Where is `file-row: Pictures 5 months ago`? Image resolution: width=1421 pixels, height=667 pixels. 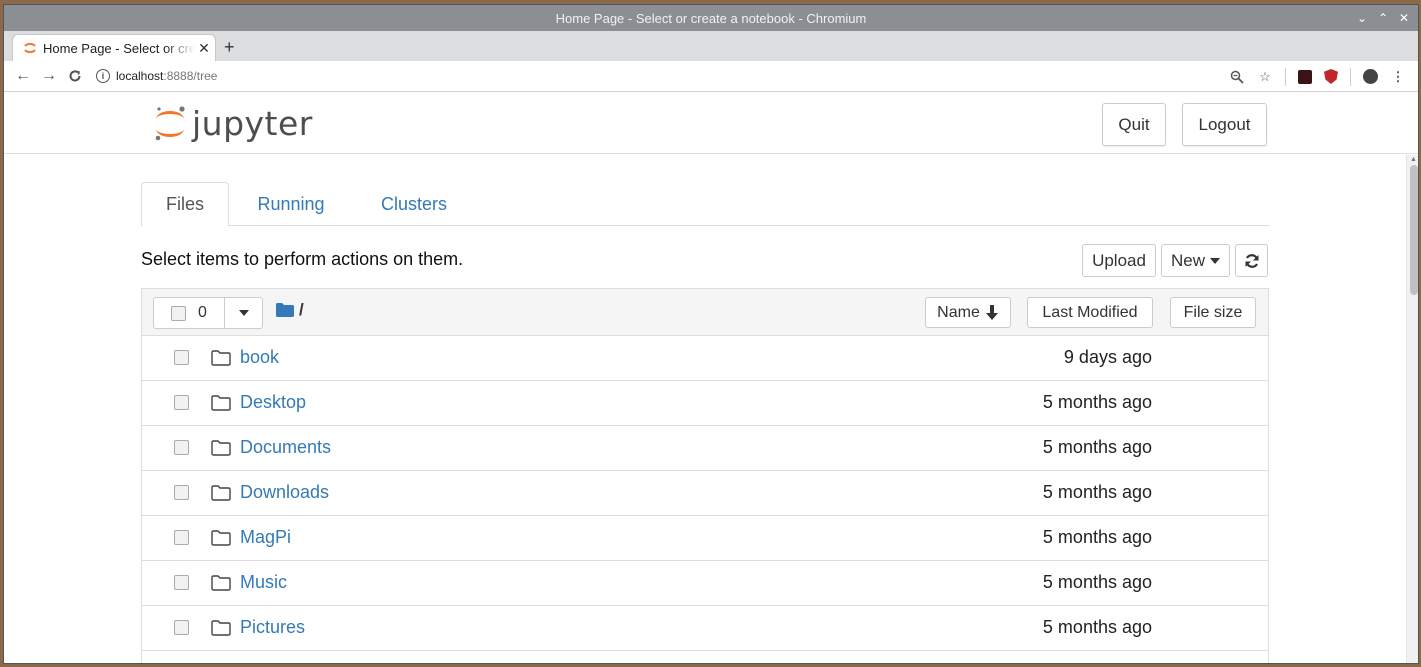 file-row: Pictures 5 months ago is located at coordinates (705, 628).